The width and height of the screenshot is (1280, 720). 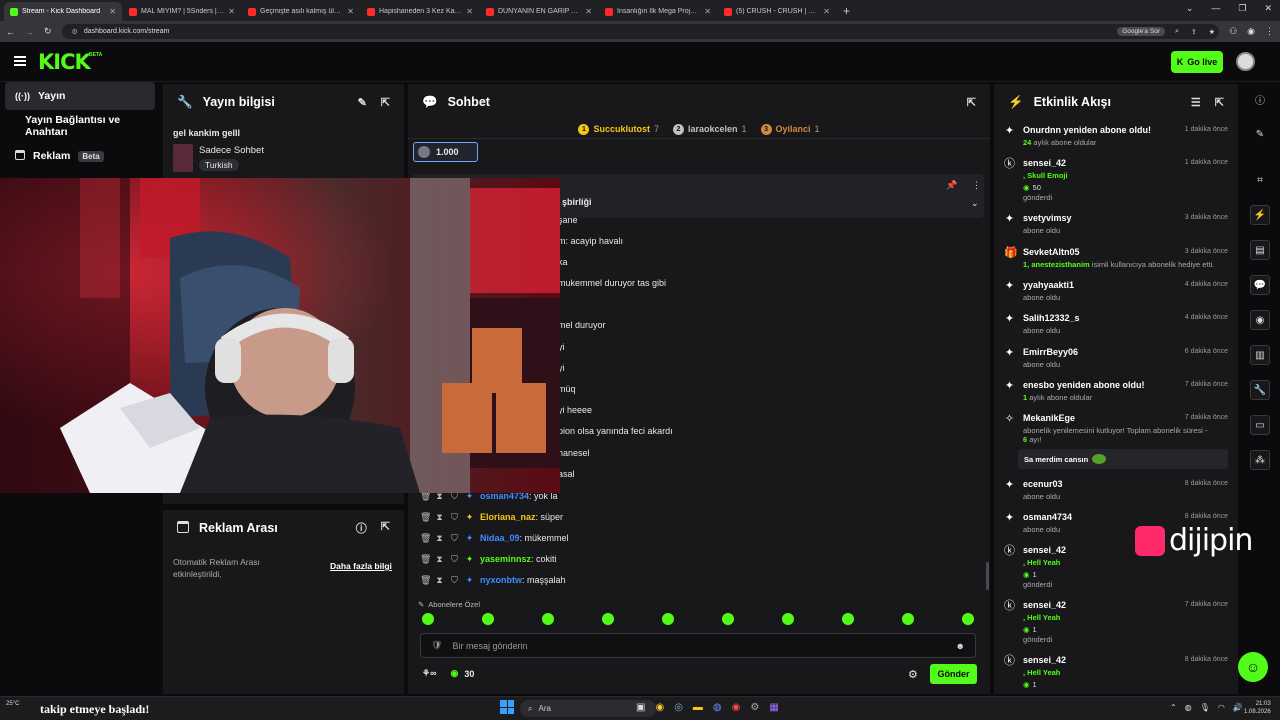 What do you see at coordinates (80, 156) in the screenshot?
I see `sidebar-item-reklam: Reklam Beta` at bounding box center [80, 156].